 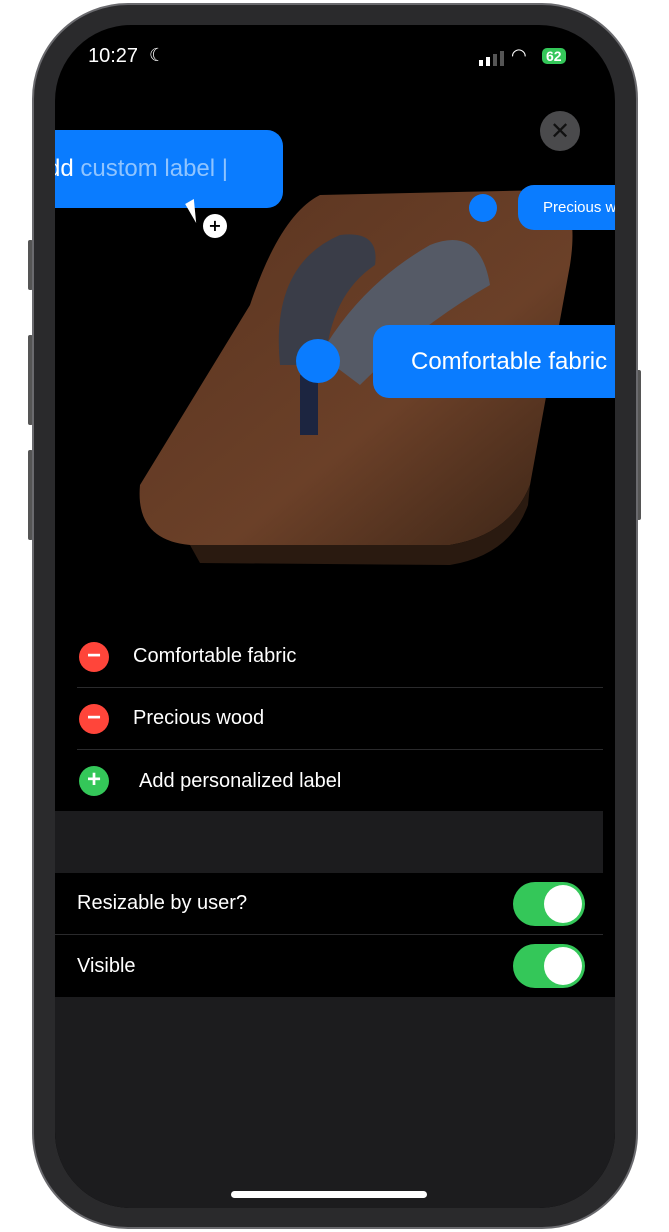 I want to click on precious-wood-tag: Precious wood, so click(x=566, y=207).